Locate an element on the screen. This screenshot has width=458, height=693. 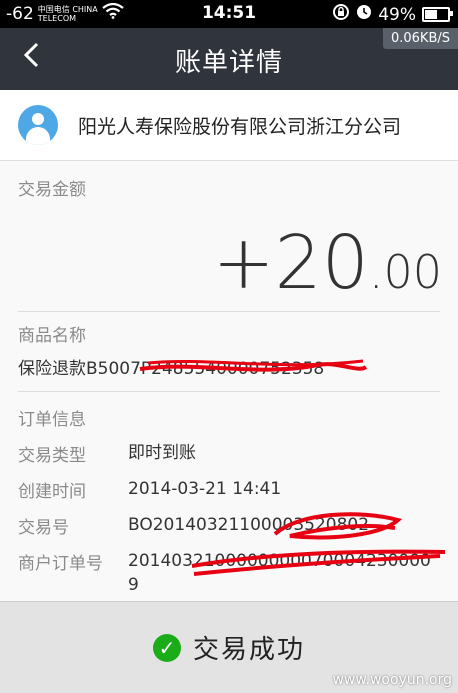
check-circle-icon: ✓ is located at coordinates (166, 647).